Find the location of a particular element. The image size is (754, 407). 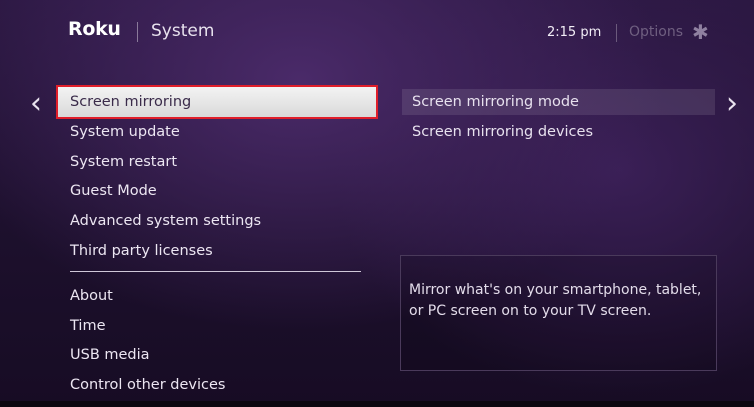

clock: 2:15 pm is located at coordinates (574, 32).